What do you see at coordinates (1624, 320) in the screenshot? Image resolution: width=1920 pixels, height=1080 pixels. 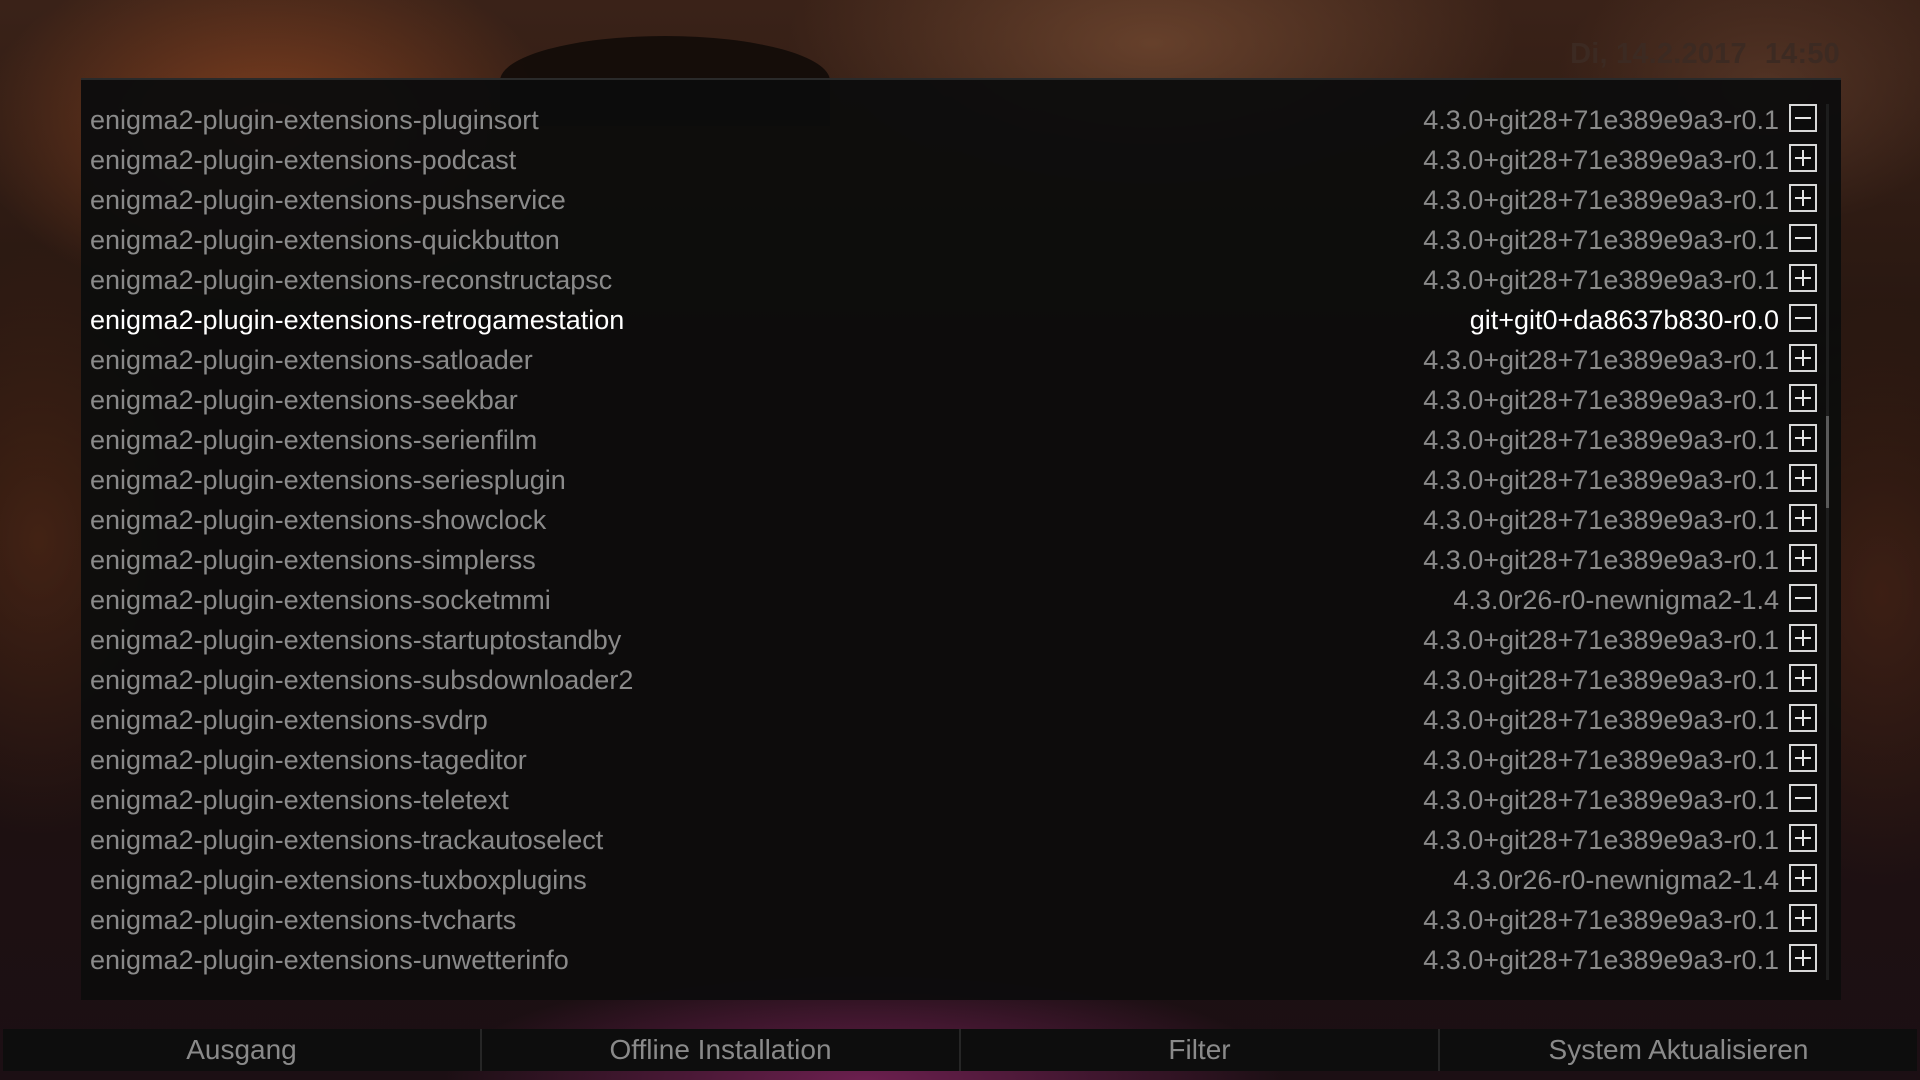 I see `package-version: git+git0+da8637b830-r0.0` at bounding box center [1624, 320].